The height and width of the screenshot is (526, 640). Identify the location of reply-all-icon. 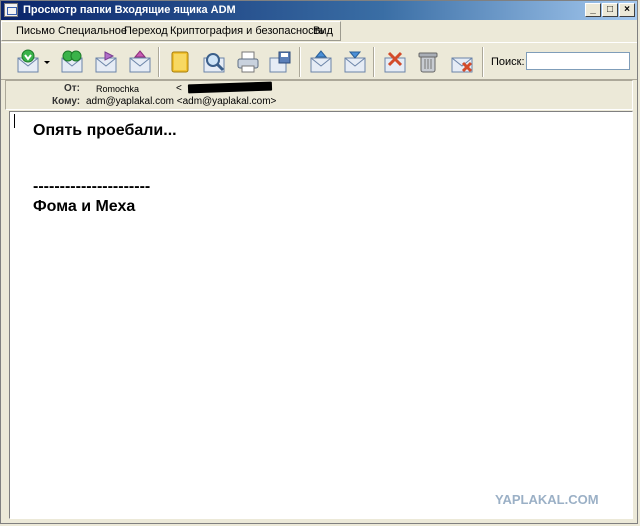
(71, 61).